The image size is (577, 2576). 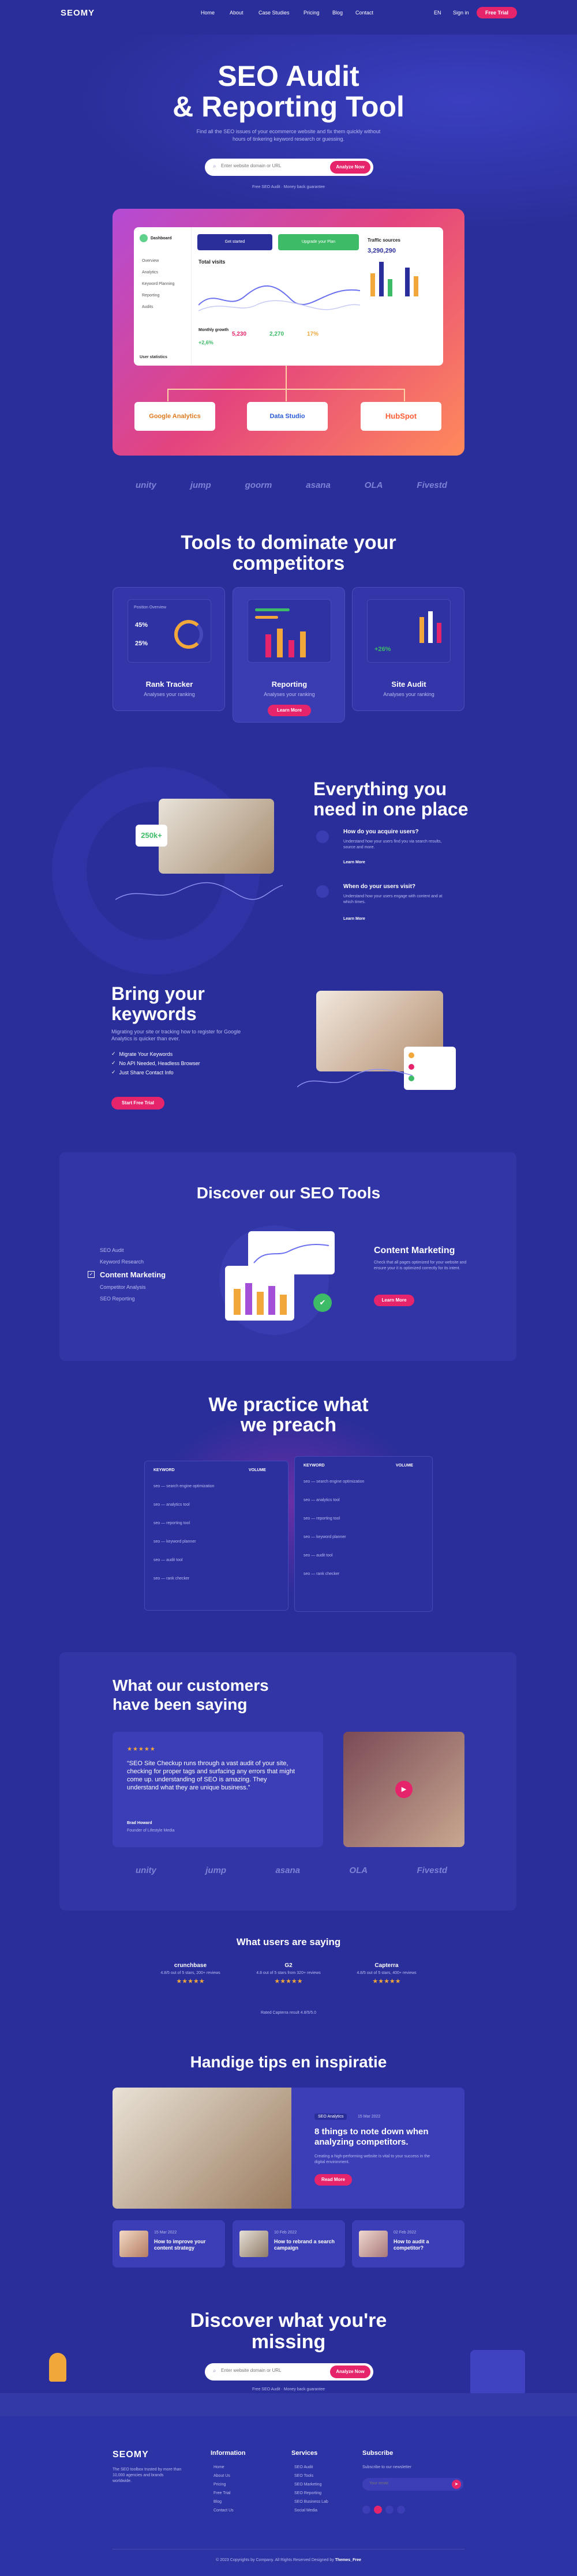 What do you see at coordinates (212, 13) in the screenshot?
I see `nav-link-home: Home` at bounding box center [212, 13].